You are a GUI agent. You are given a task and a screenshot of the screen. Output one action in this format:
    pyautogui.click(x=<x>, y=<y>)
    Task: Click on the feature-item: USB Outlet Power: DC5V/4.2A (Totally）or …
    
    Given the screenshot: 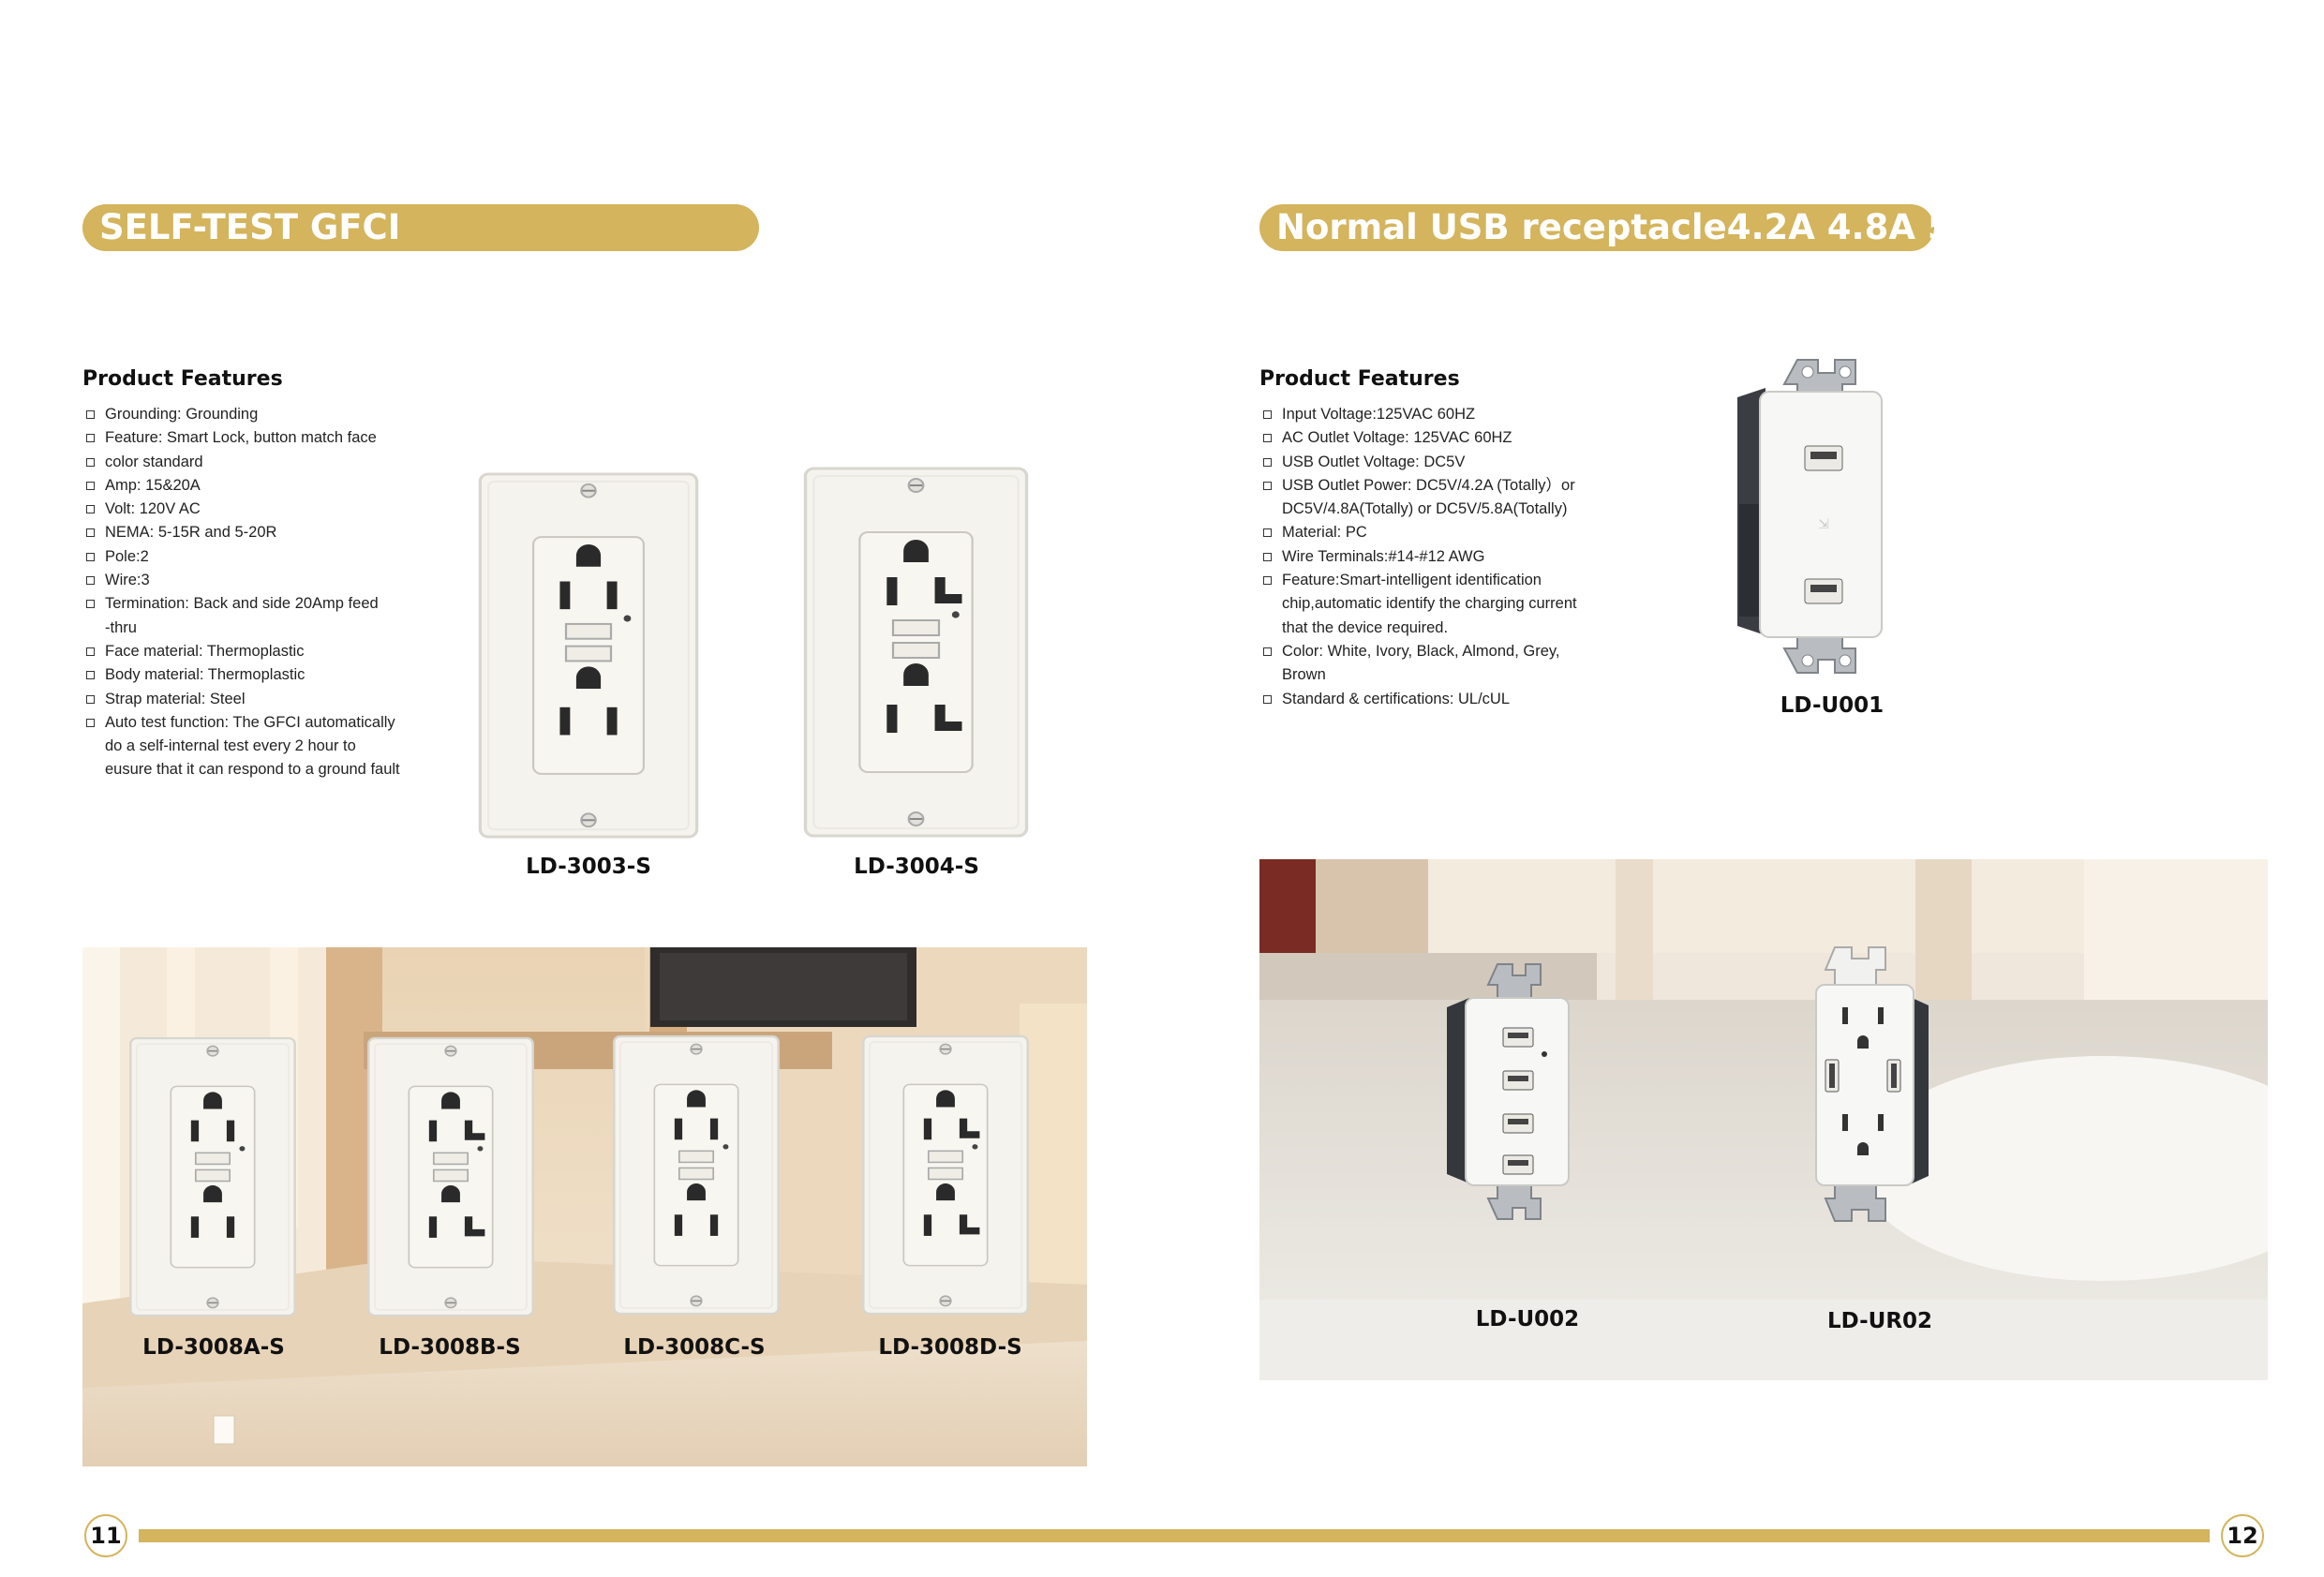 What is the action you would take?
    pyautogui.click(x=1430, y=498)
    